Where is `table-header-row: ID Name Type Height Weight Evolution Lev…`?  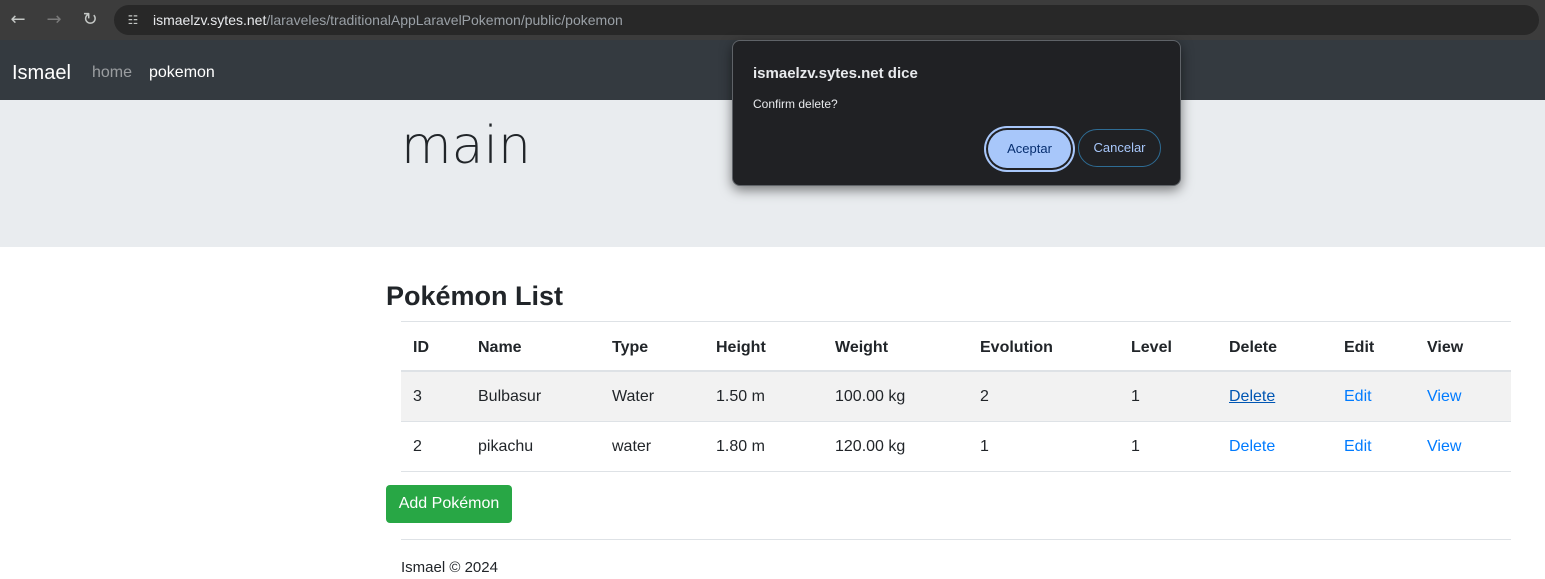 table-header-row: ID Name Type Height Weight Evolution Lev… is located at coordinates (956, 347).